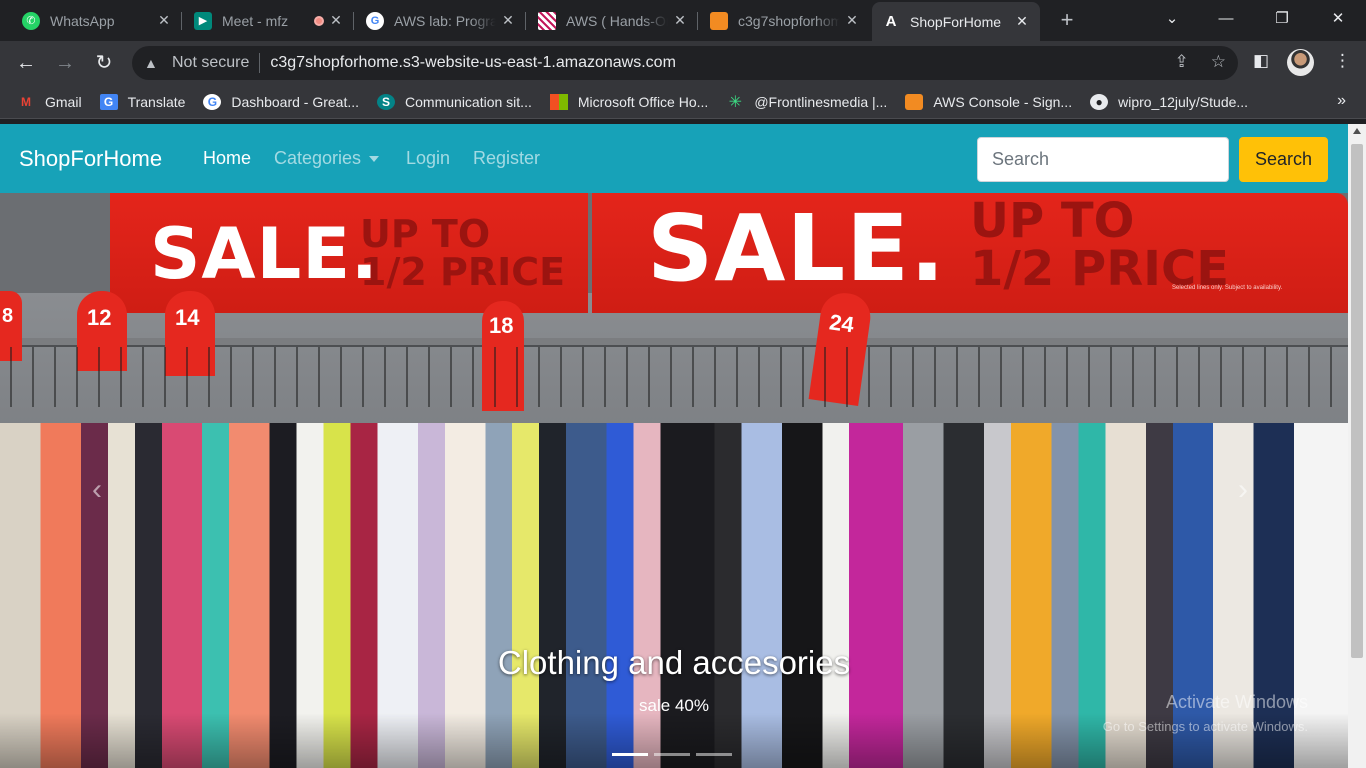 The height and width of the screenshot is (768, 1366). Describe the element at coordinates (1338, 19) in the screenshot. I see `close-window-icon: ✕` at that location.